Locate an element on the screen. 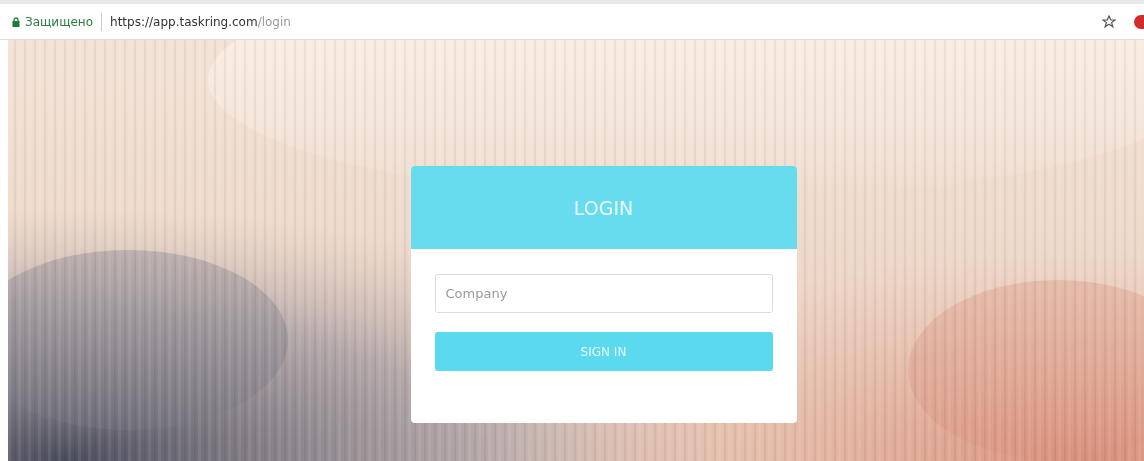  bookmark-star-icon is located at coordinates (1109, 21).